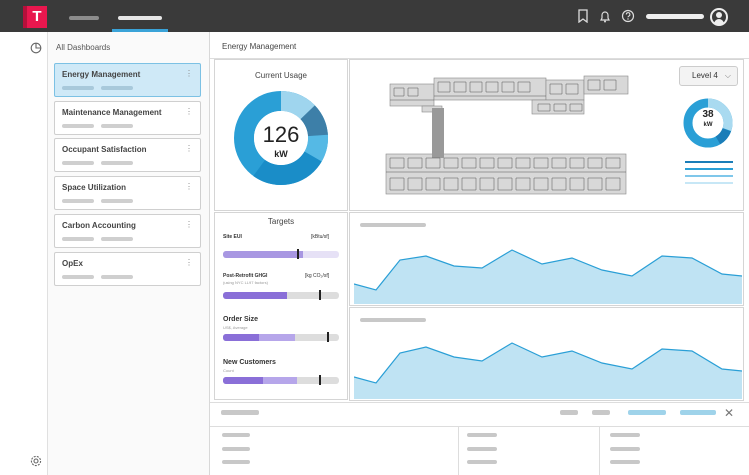 This screenshot has height=475, width=749. What do you see at coordinates (127, 231) in the screenshot?
I see `sidebar-item-carbon-accounting: Carbon Accounting ⋮` at bounding box center [127, 231].